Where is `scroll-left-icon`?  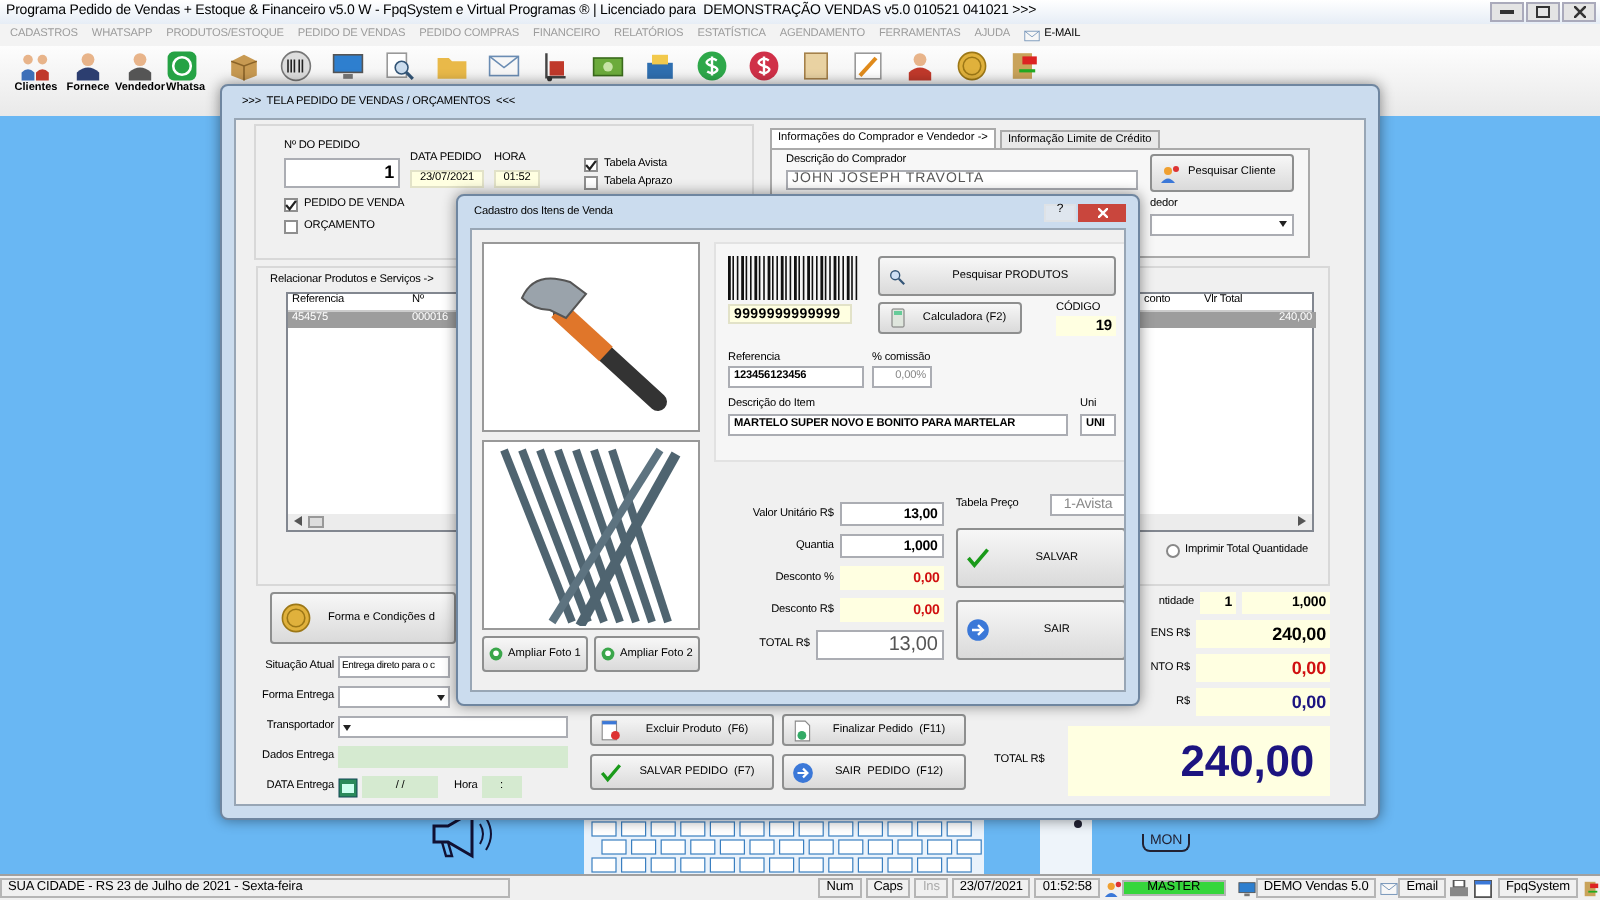 scroll-left-icon is located at coordinates (298, 521).